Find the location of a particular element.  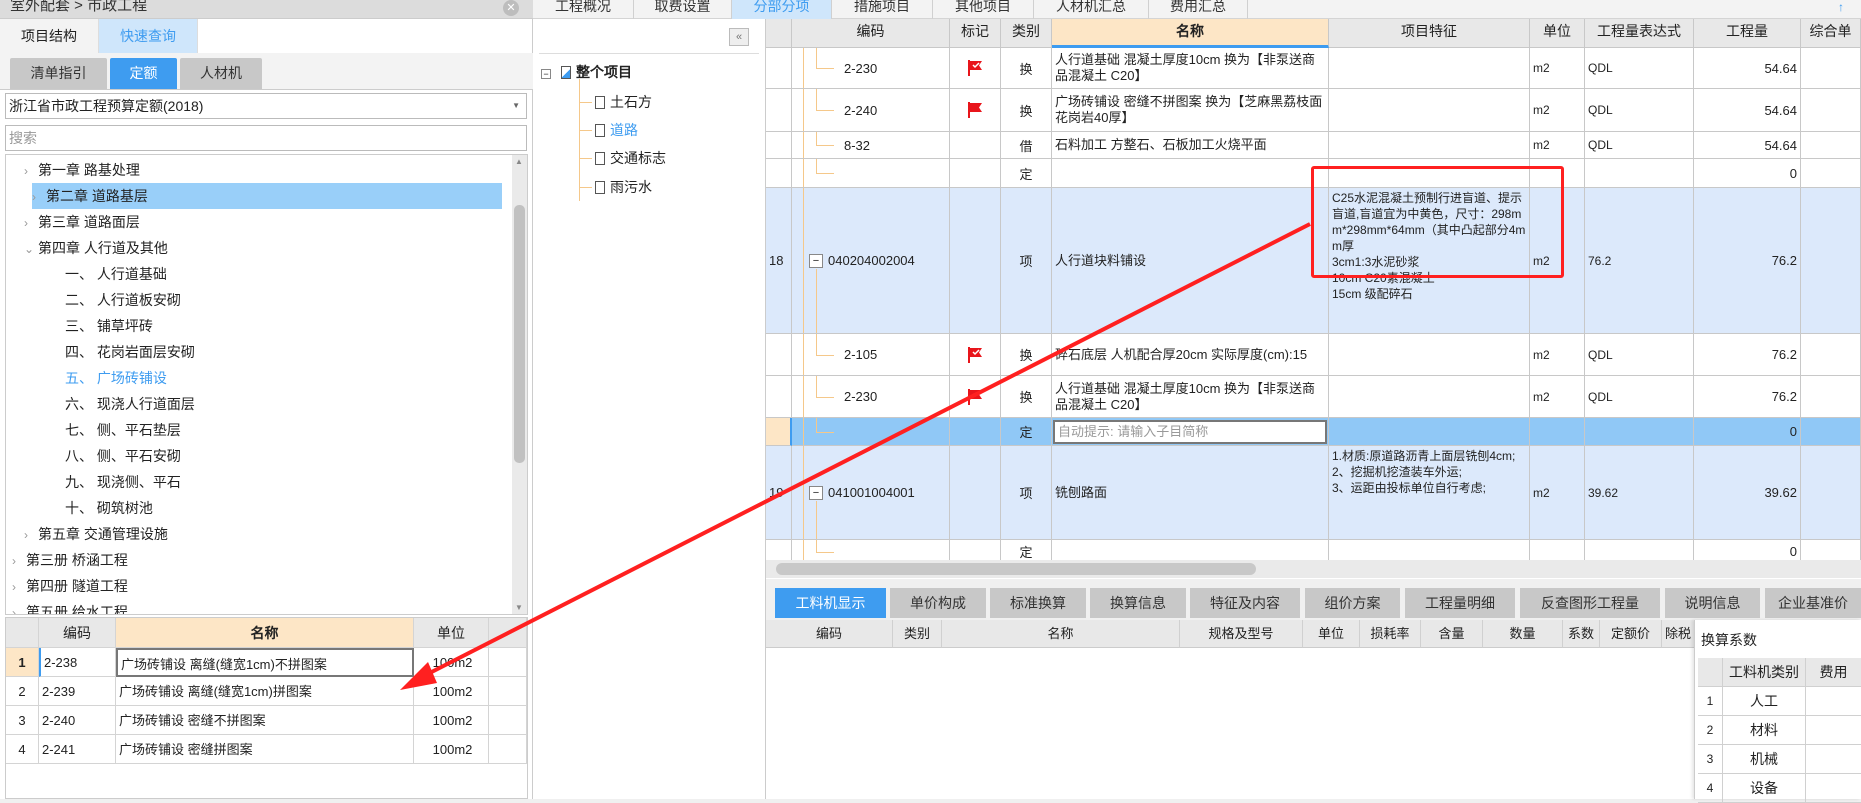

cell-unit is located at coordinates (1557, 432).